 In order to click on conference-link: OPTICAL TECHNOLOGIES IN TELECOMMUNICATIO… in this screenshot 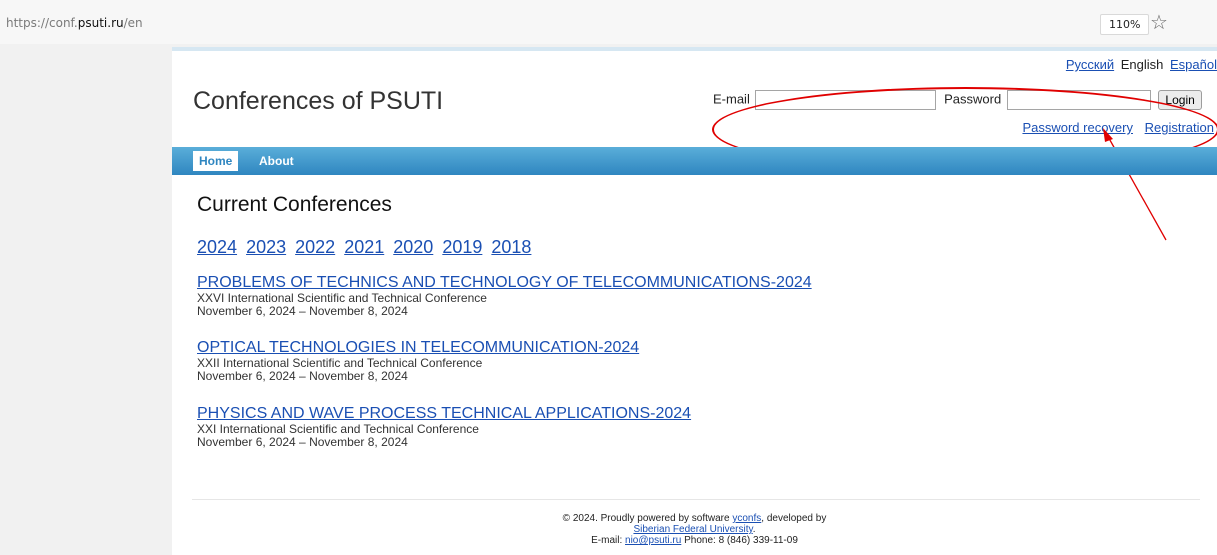, I will do `click(418, 348)`.